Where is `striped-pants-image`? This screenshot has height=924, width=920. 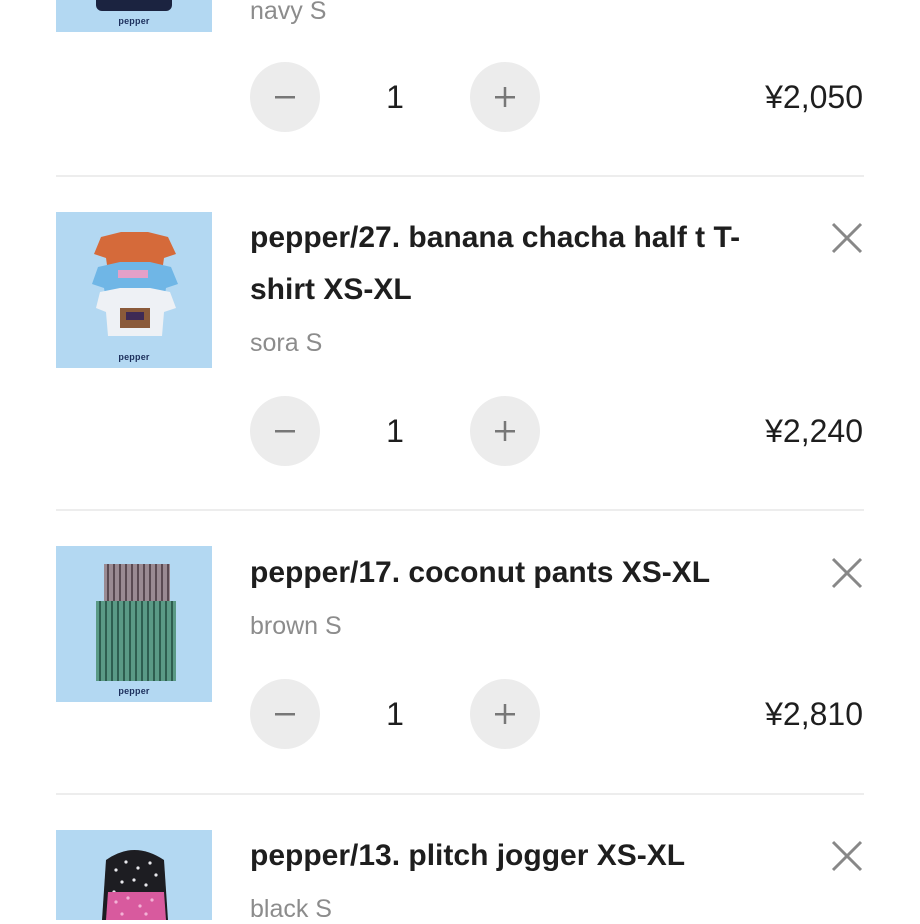 striped-pants-image is located at coordinates (136, 622).